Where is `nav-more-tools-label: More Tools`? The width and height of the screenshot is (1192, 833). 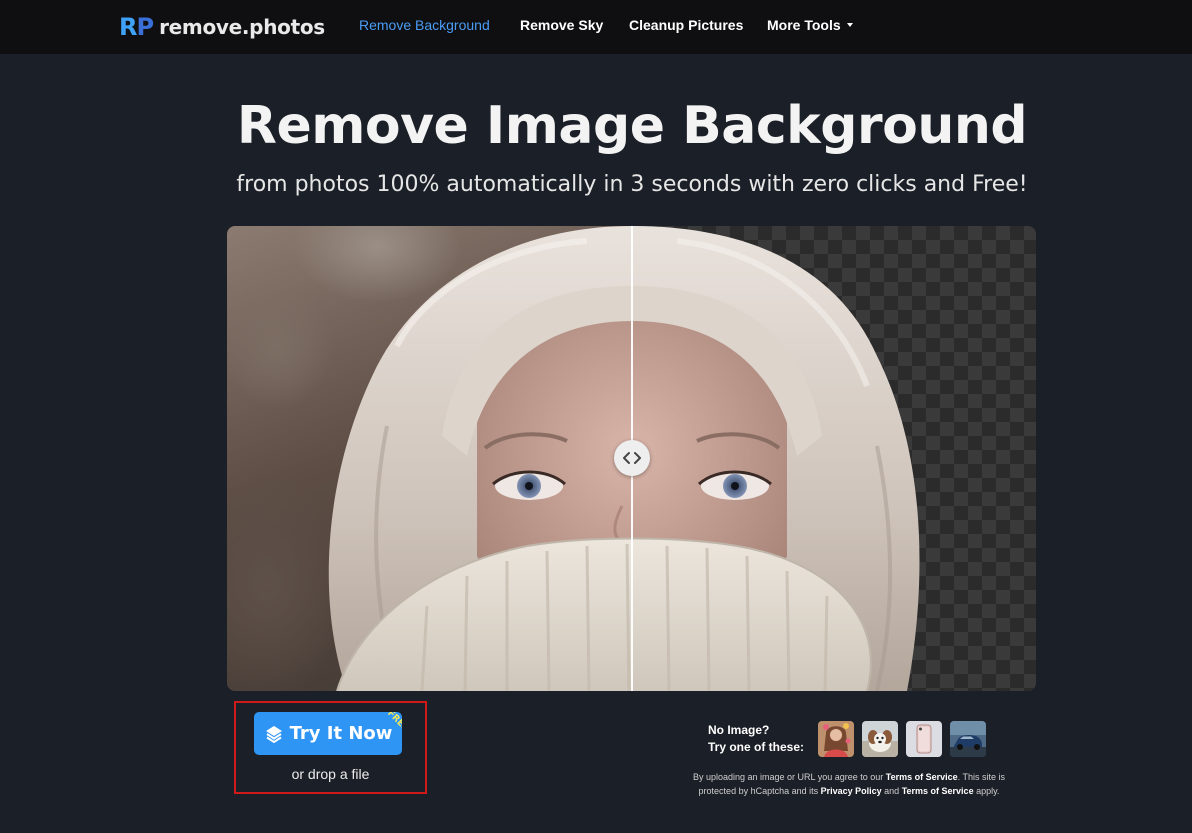
nav-more-tools-label: More Tools is located at coordinates (804, 25).